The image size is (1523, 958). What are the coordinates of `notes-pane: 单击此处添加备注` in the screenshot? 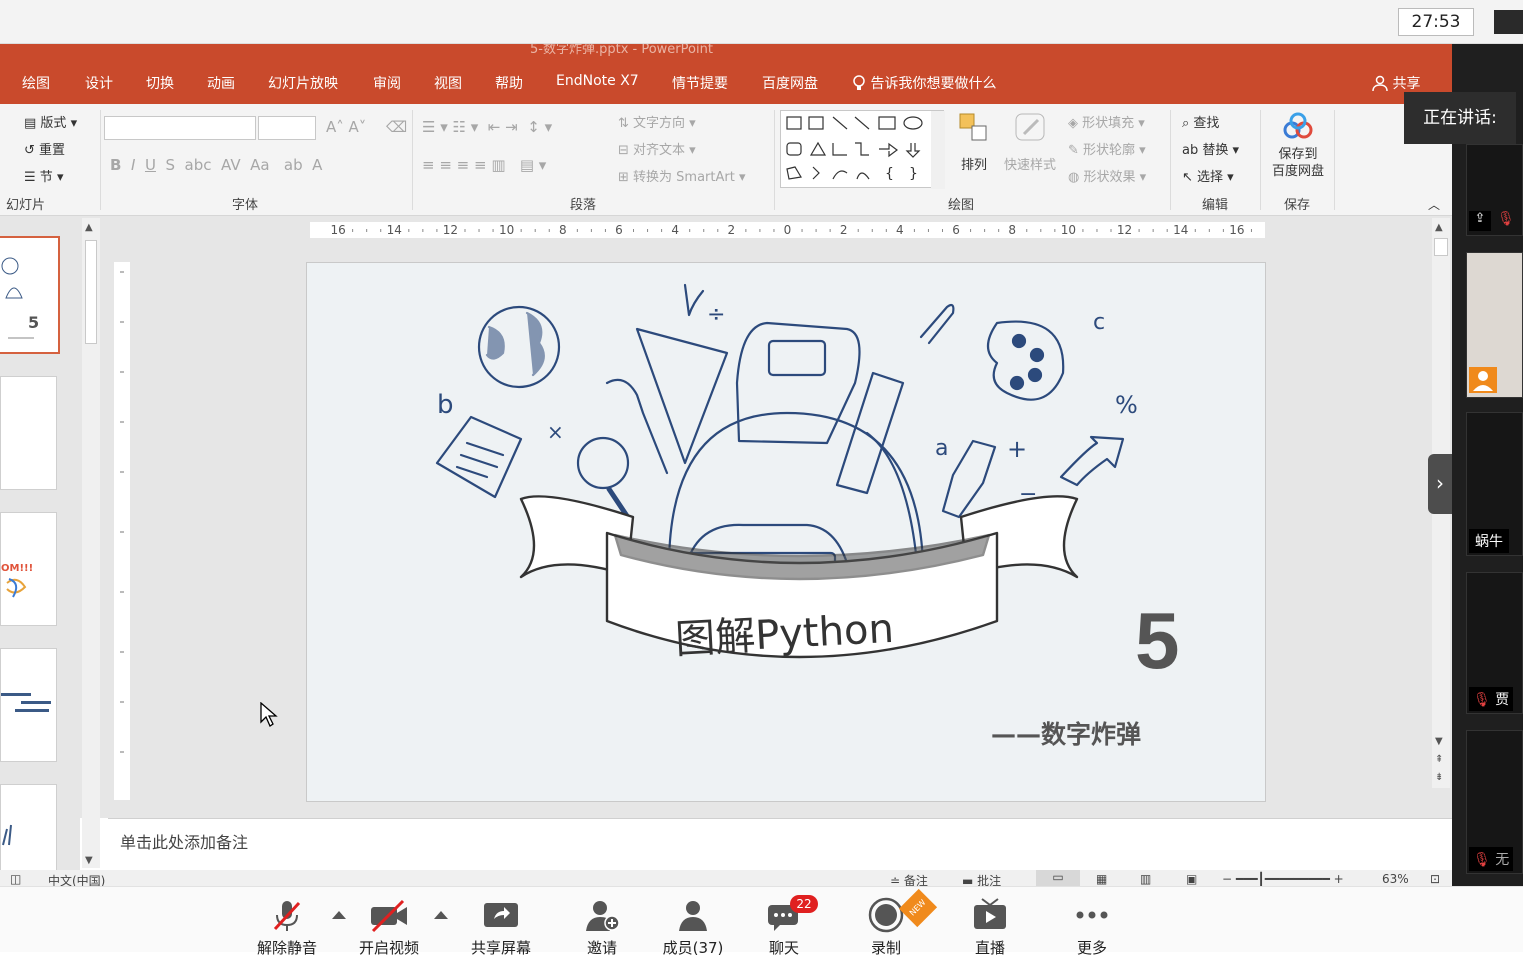 It's located at (780, 844).